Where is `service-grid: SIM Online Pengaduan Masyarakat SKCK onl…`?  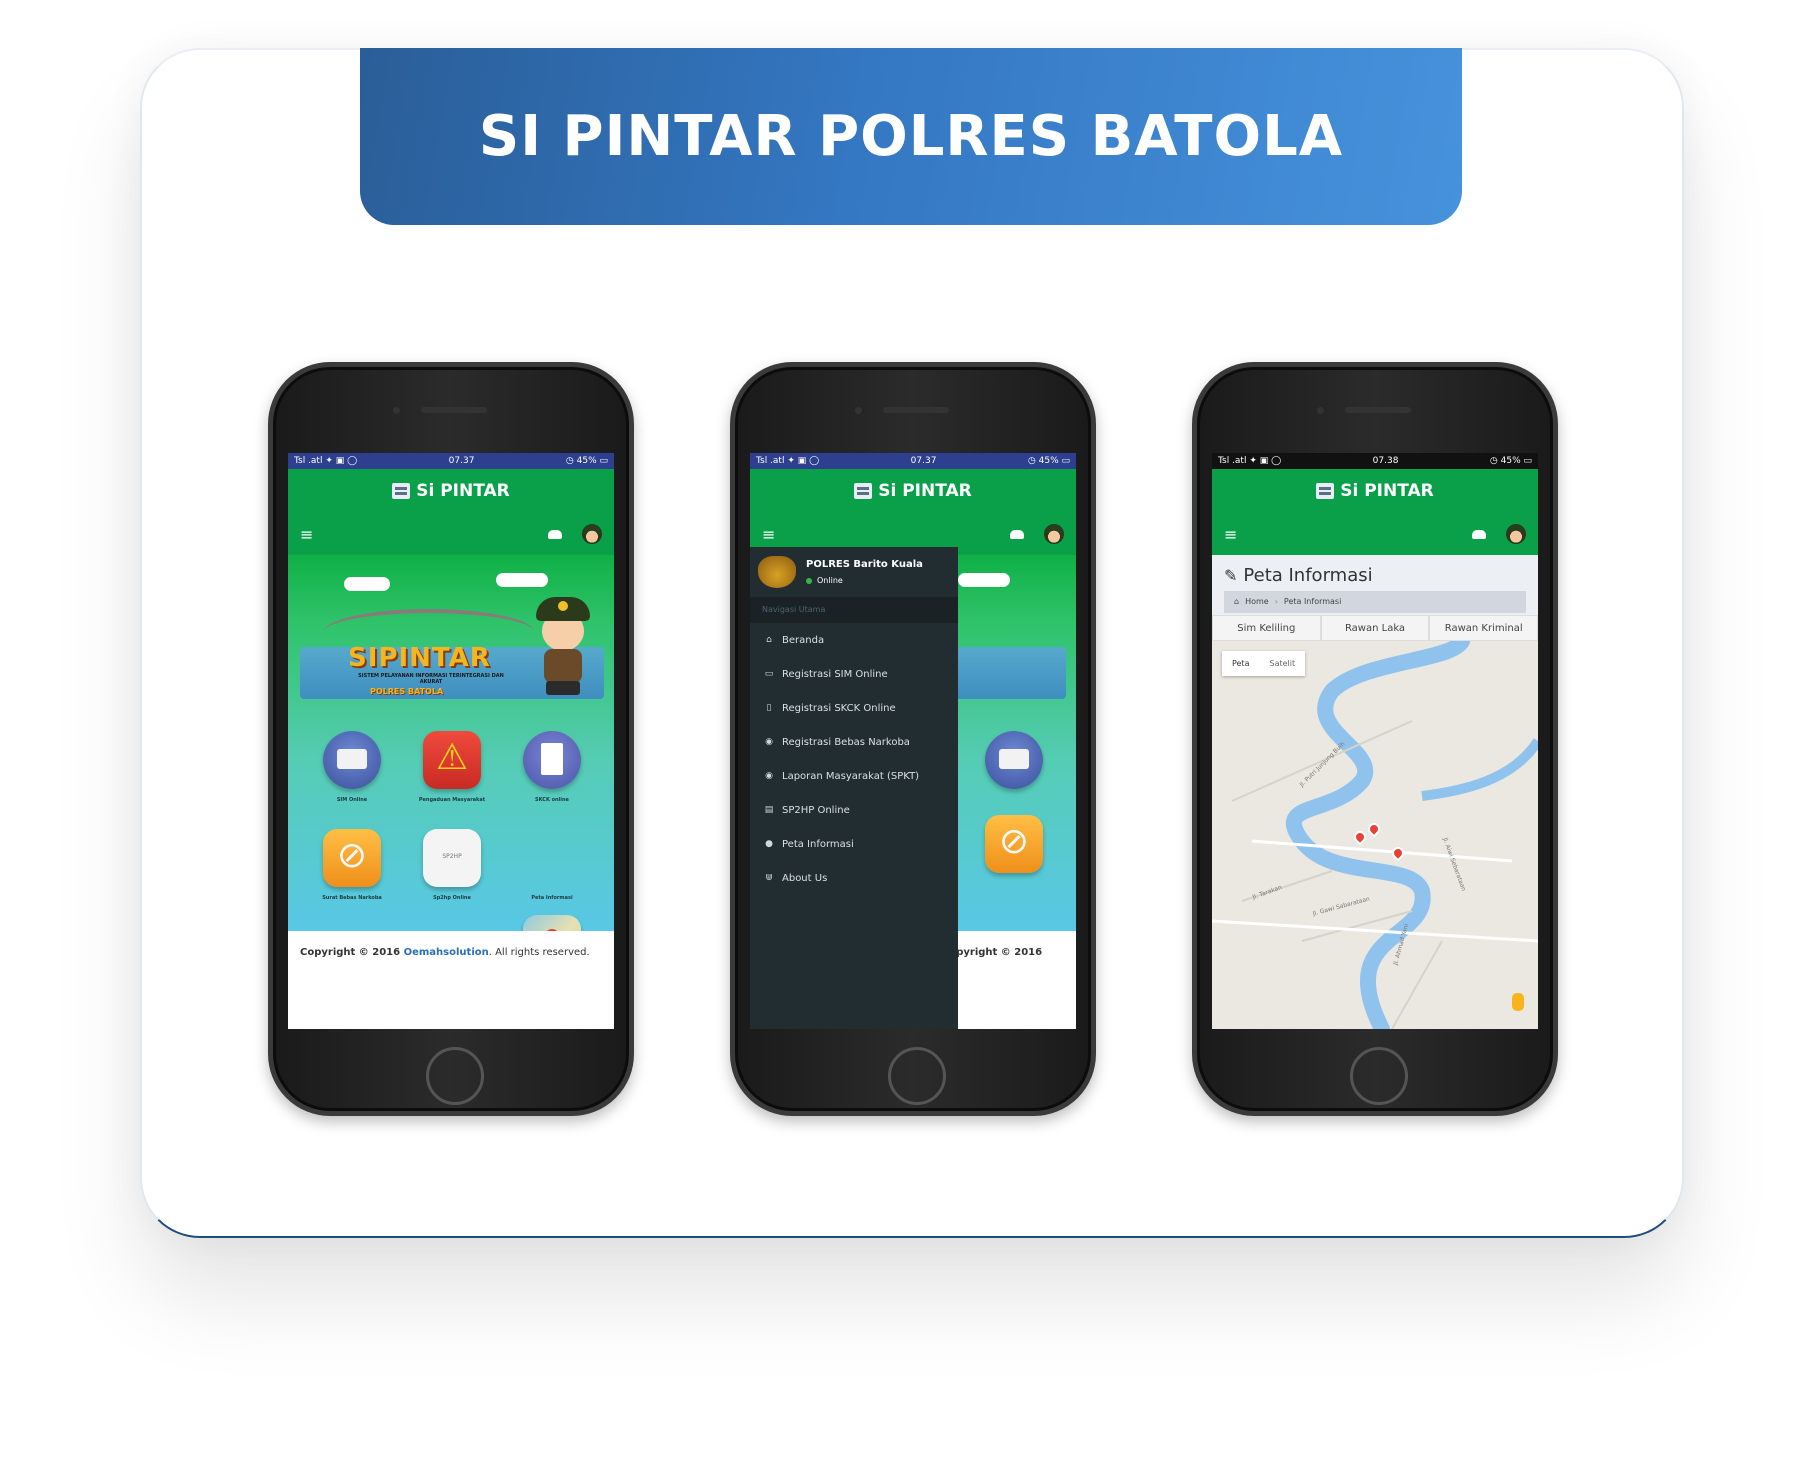
service-grid: SIM Online Pengaduan Masyarakat SKCK onl… is located at coordinates (452, 852).